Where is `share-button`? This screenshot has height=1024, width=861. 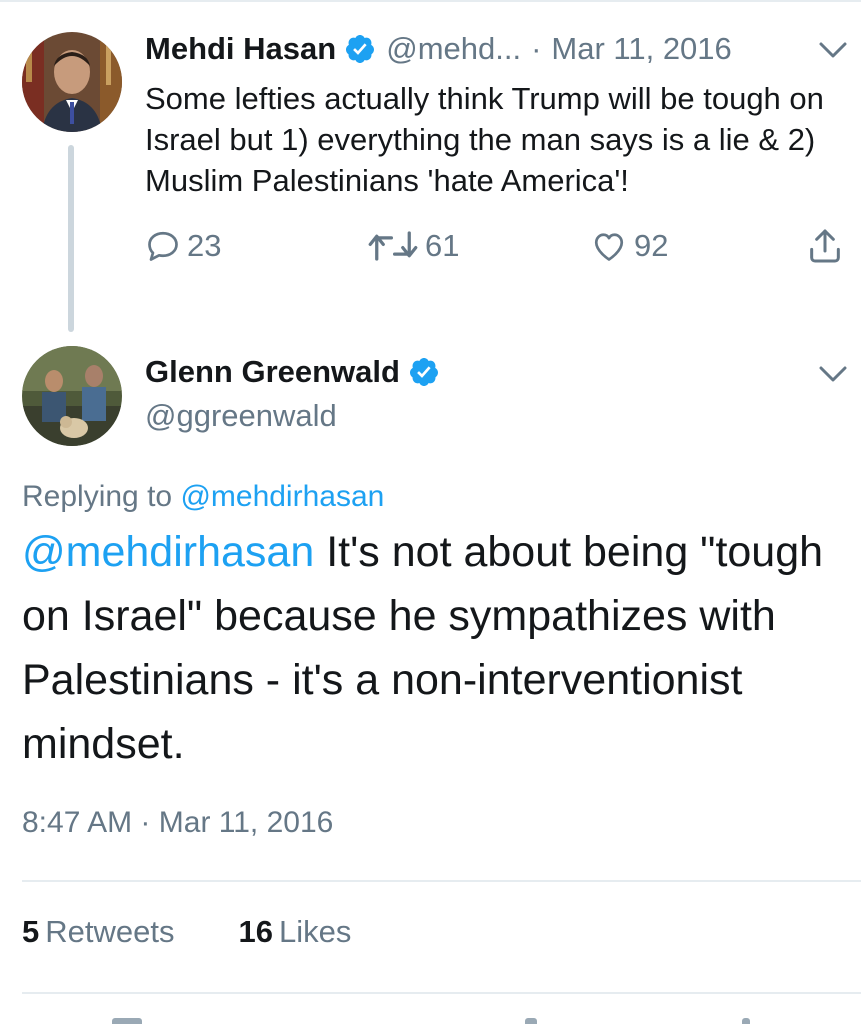
share-button is located at coordinates (825, 248).